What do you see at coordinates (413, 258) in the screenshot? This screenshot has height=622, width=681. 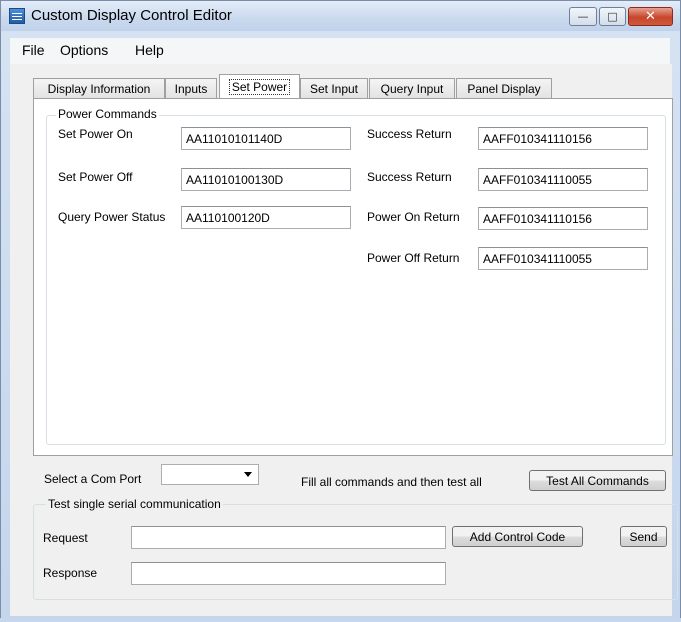 I see `power-off-return-label: Power Off Return` at bounding box center [413, 258].